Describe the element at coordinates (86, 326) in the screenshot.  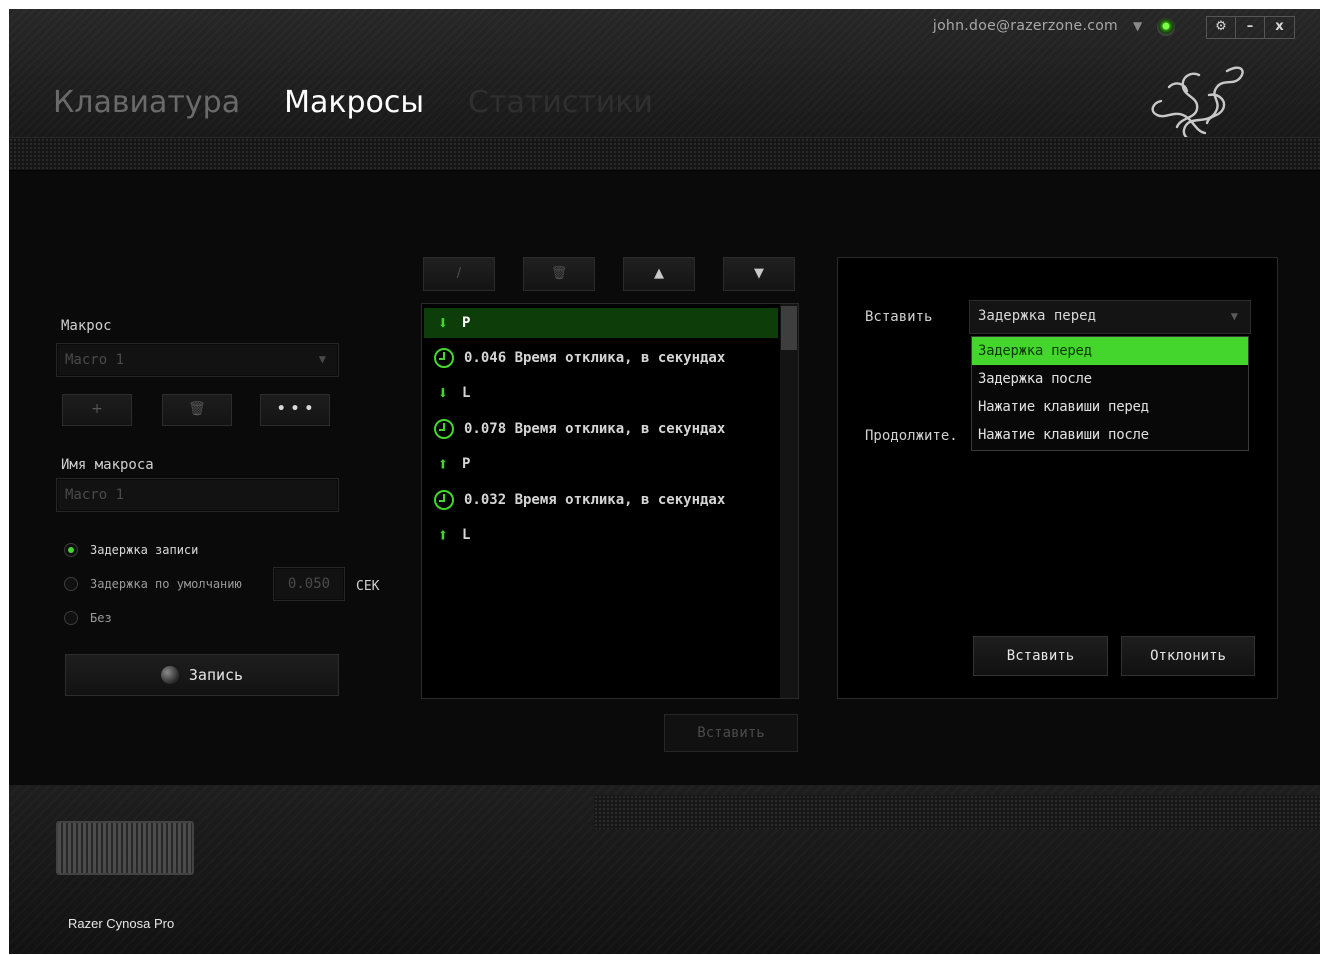
I see `macro-label: Макрос` at that location.